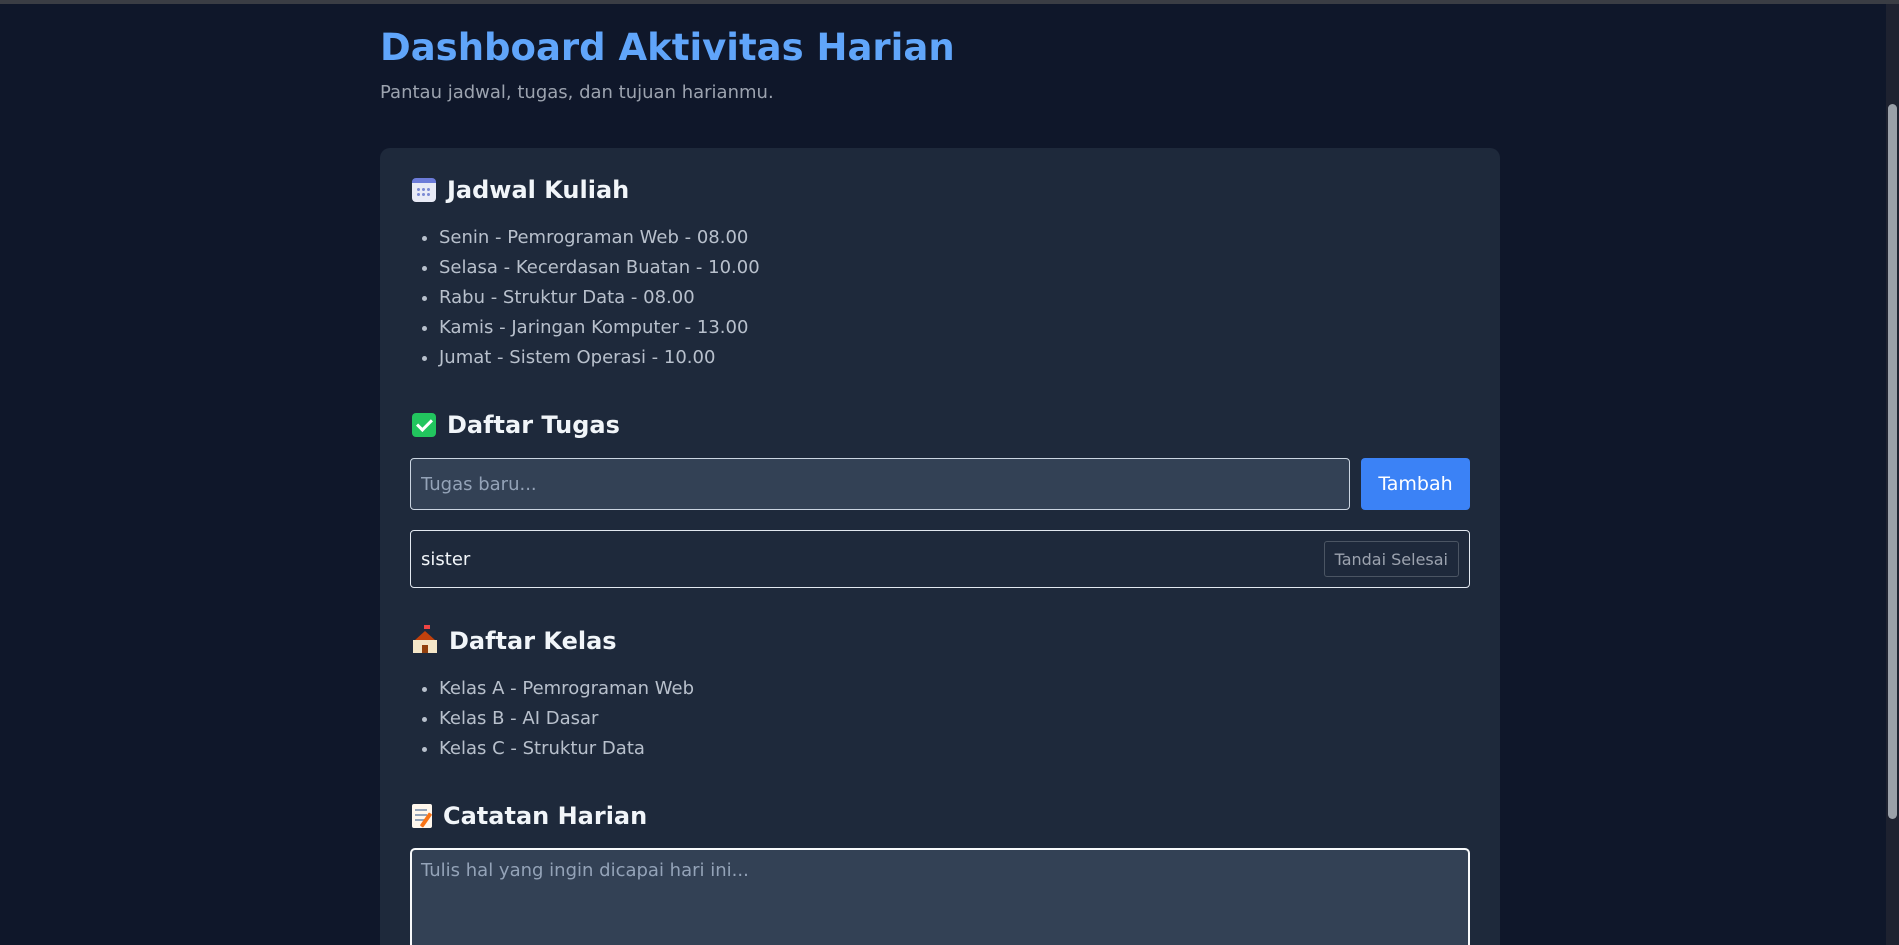  Describe the element at coordinates (1415, 484) in the screenshot. I see `add-task-button: Tambah` at that location.